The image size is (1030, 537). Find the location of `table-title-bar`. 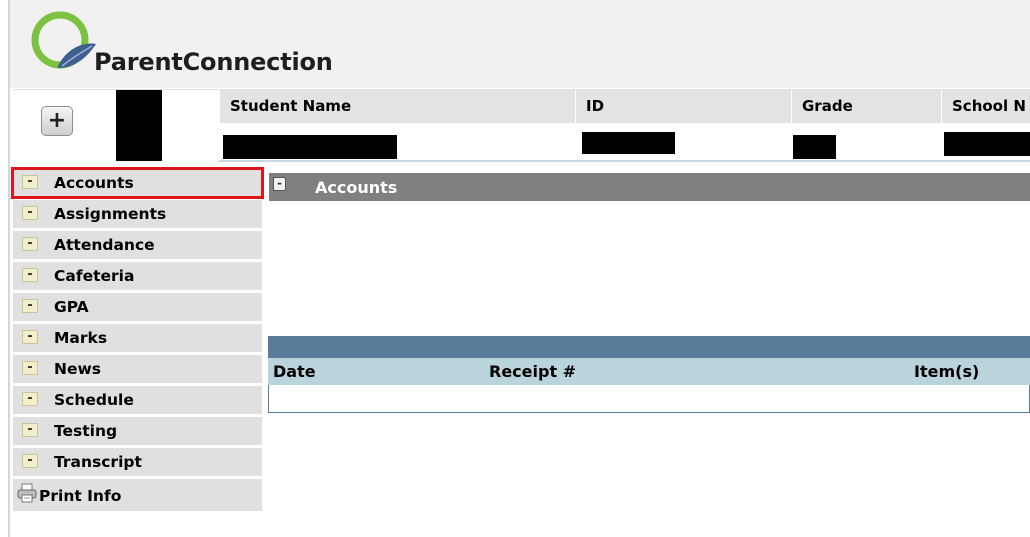

table-title-bar is located at coordinates (649, 347).